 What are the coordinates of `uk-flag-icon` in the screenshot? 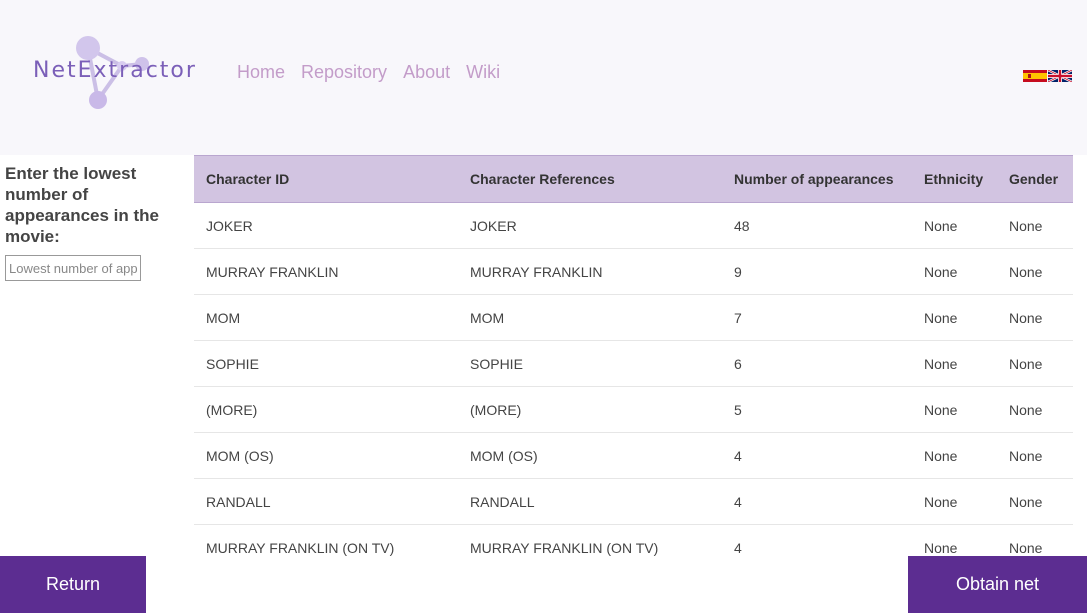 It's located at (1060, 76).